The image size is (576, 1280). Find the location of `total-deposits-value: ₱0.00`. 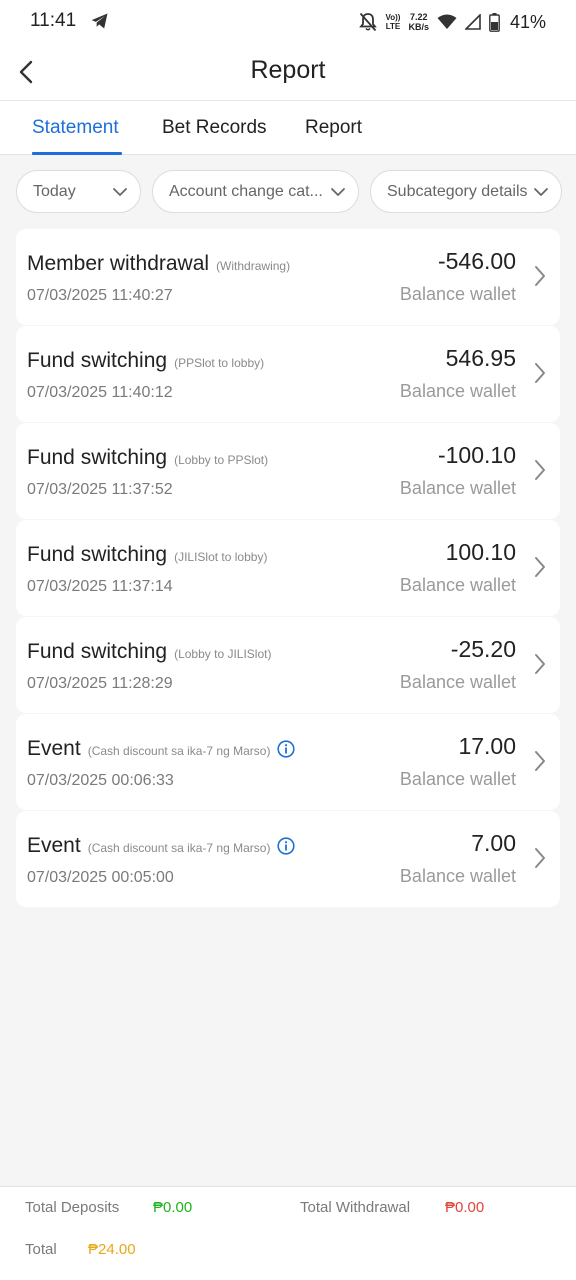

total-deposits-value: ₱0.00 is located at coordinates (173, 1207).